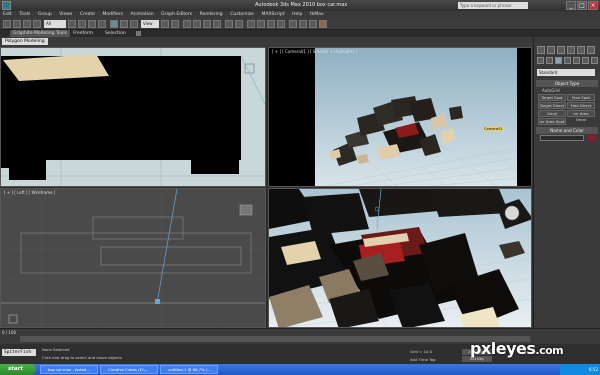  What do you see at coordinates (37, 24) in the screenshot?
I see `unlink-icon` at bounding box center [37, 24].